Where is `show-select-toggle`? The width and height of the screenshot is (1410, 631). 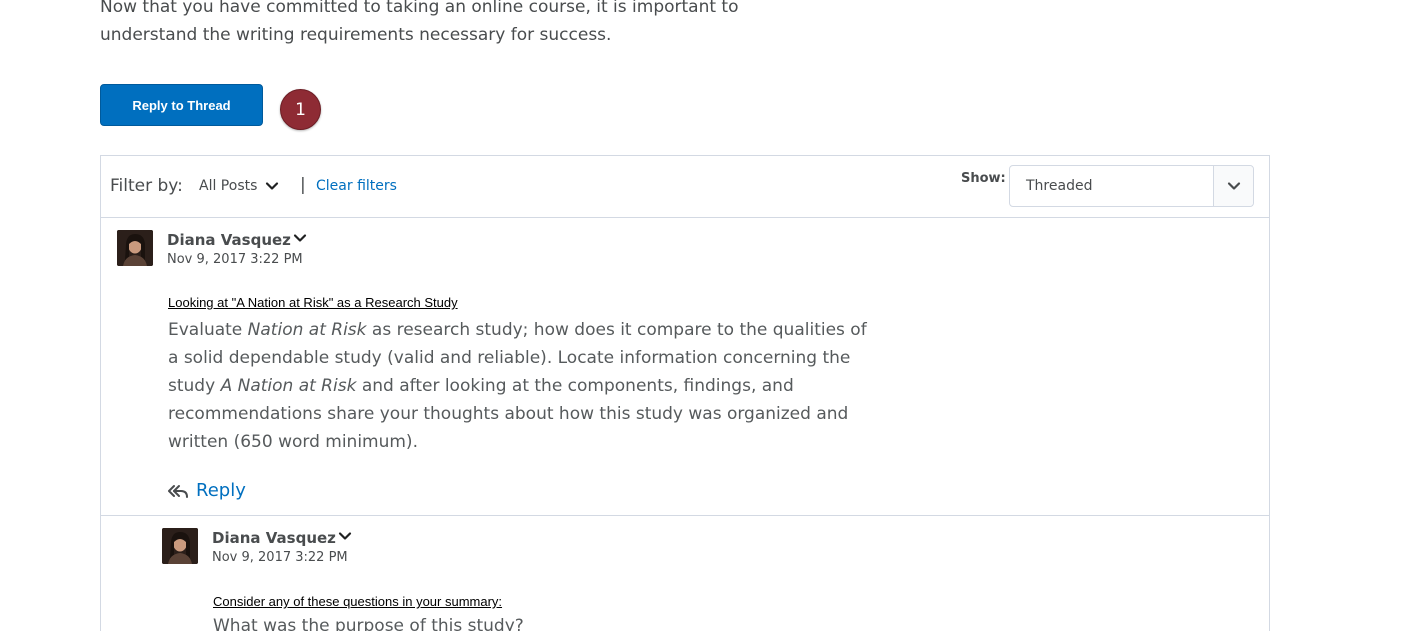 show-select-toggle is located at coordinates (1233, 186).